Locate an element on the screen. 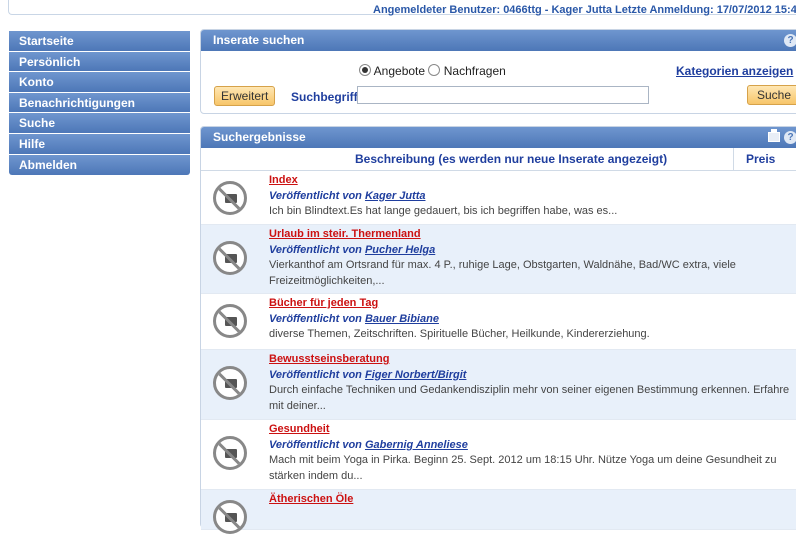  result-author: Bauer Bibiane is located at coordinates (402, 319).